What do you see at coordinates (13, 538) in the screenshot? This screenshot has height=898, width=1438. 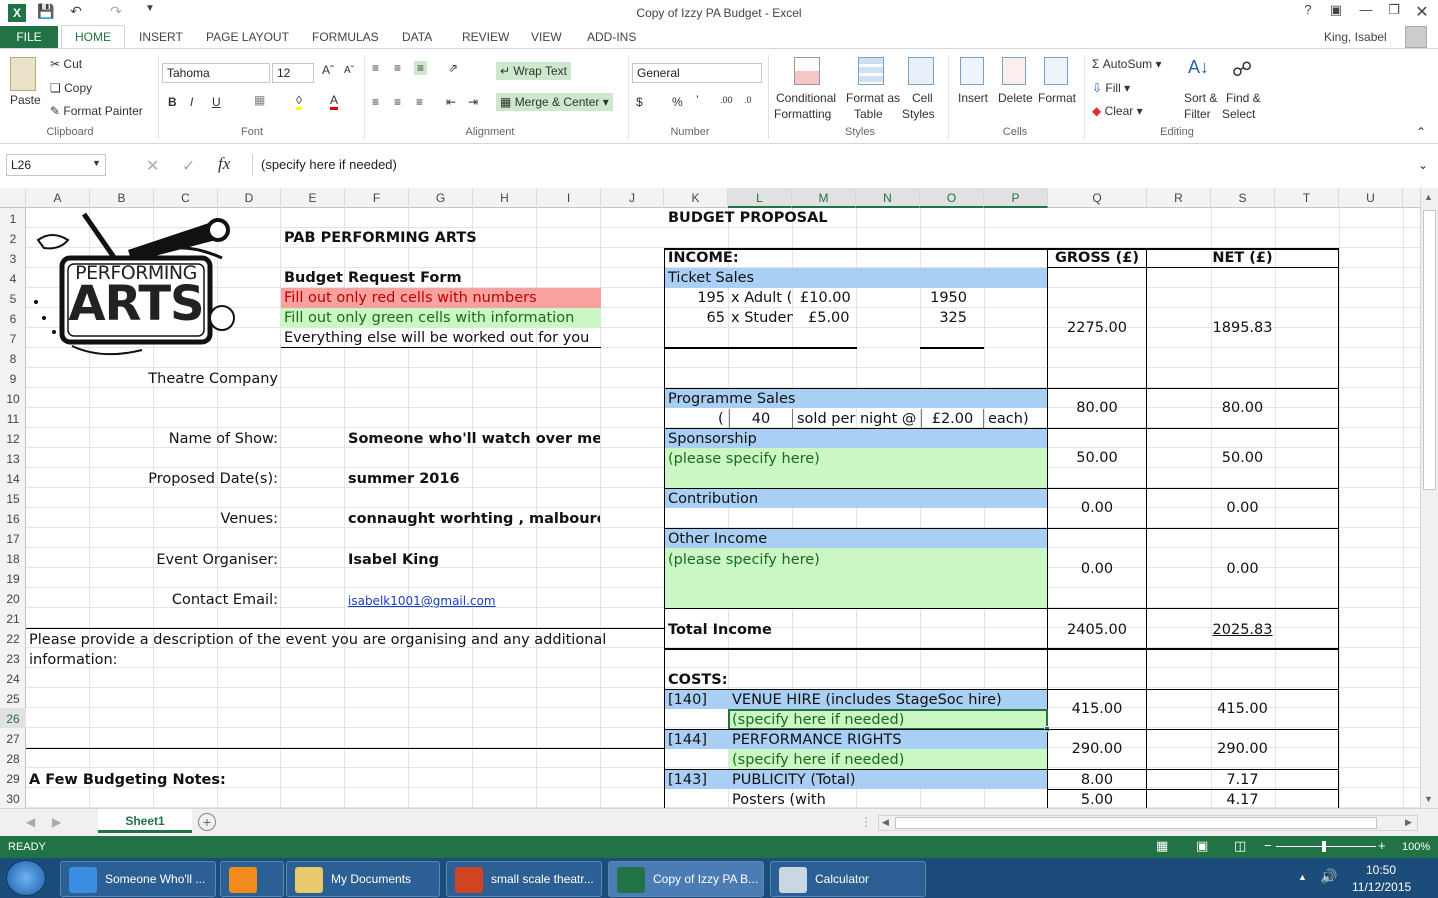 I see `row-header: 17` at bounding box center [13, 538].